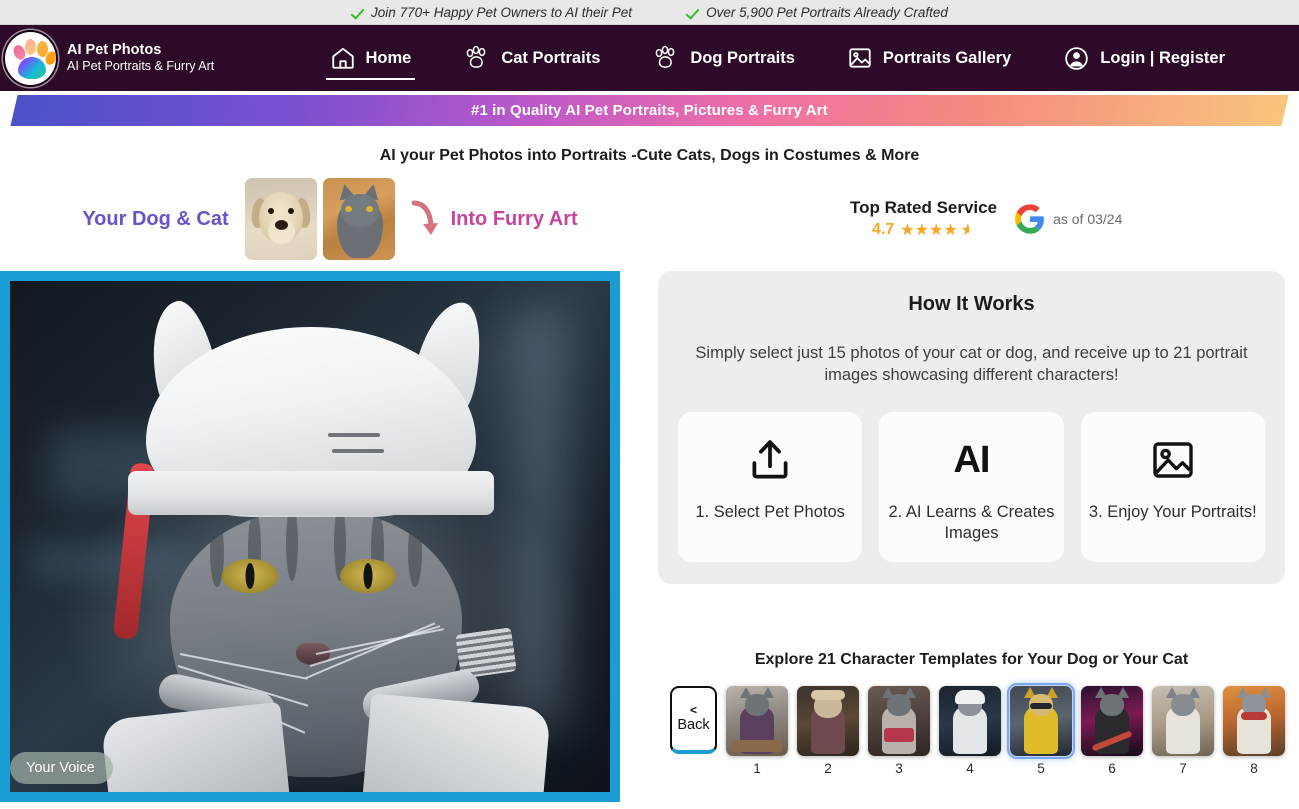 The image size is (1299, 809). I want to click on step-card-ai-learns: AI 2. AI Learns & Creates Images, so click(971, 486).